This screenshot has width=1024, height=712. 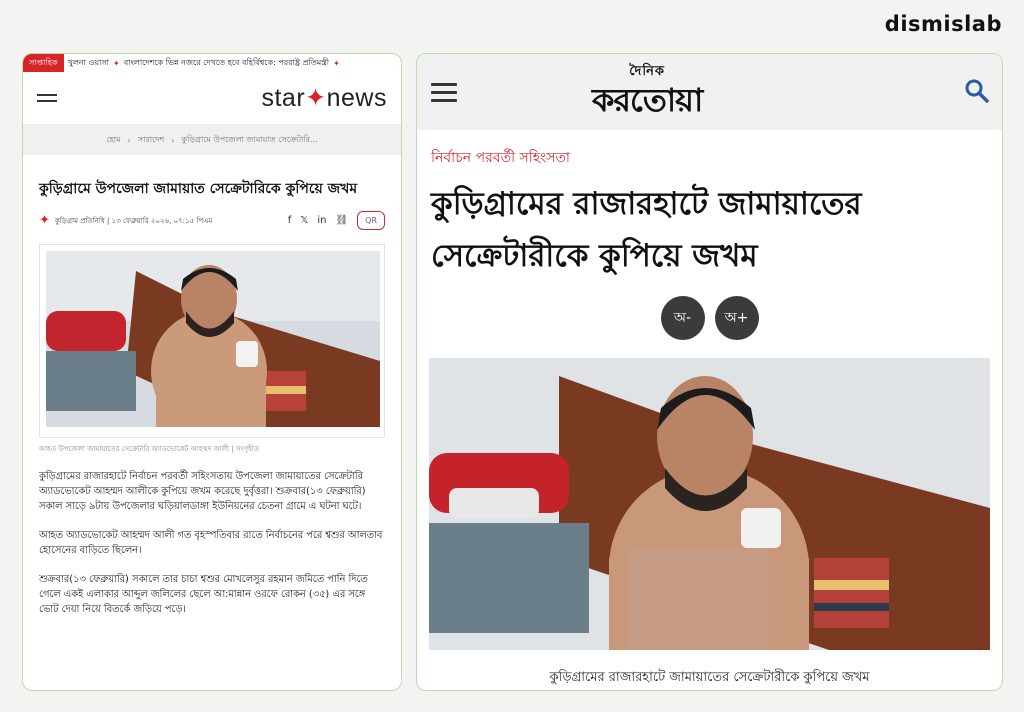 What do you see at coordinates (151, 140) in the screenshot?
I see `breadcrumb-section: সারাদেশ` at bounding box center [151, 140].